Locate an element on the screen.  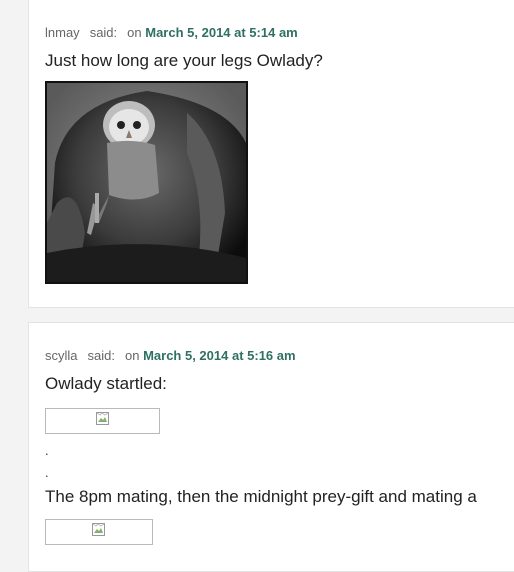
owl-photo-image is located at coordinates (146, 182).